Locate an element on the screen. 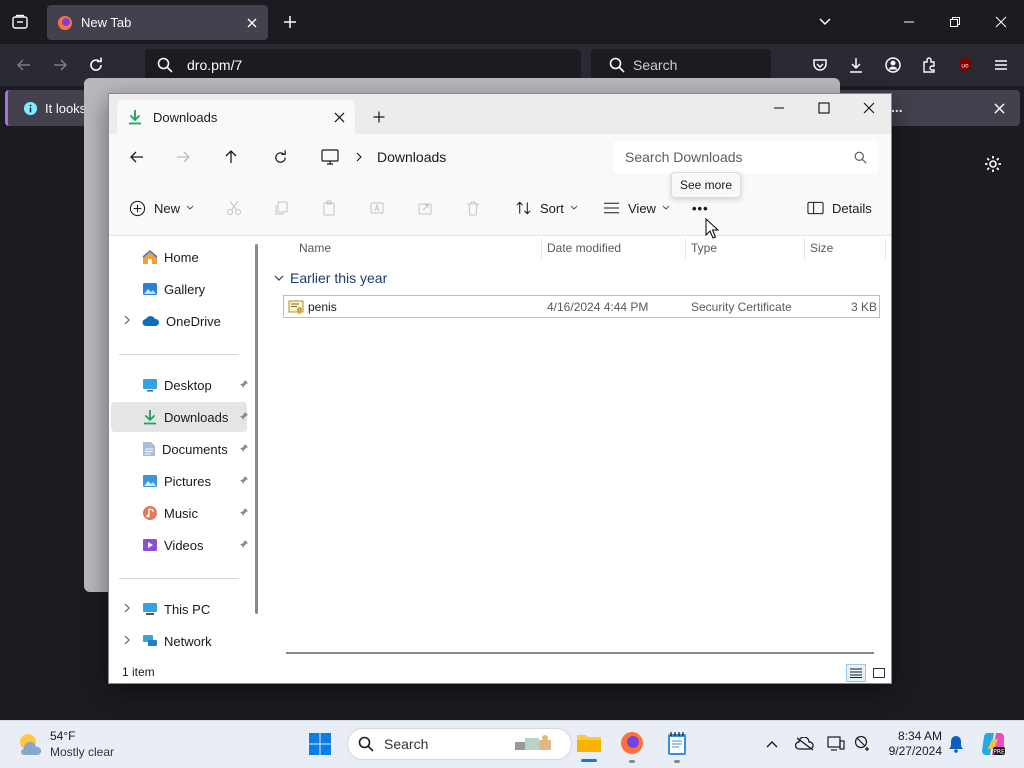 The height and width of the screenshot is (768, 1024). column-header-size: Size is located at coordinates (821, 248).